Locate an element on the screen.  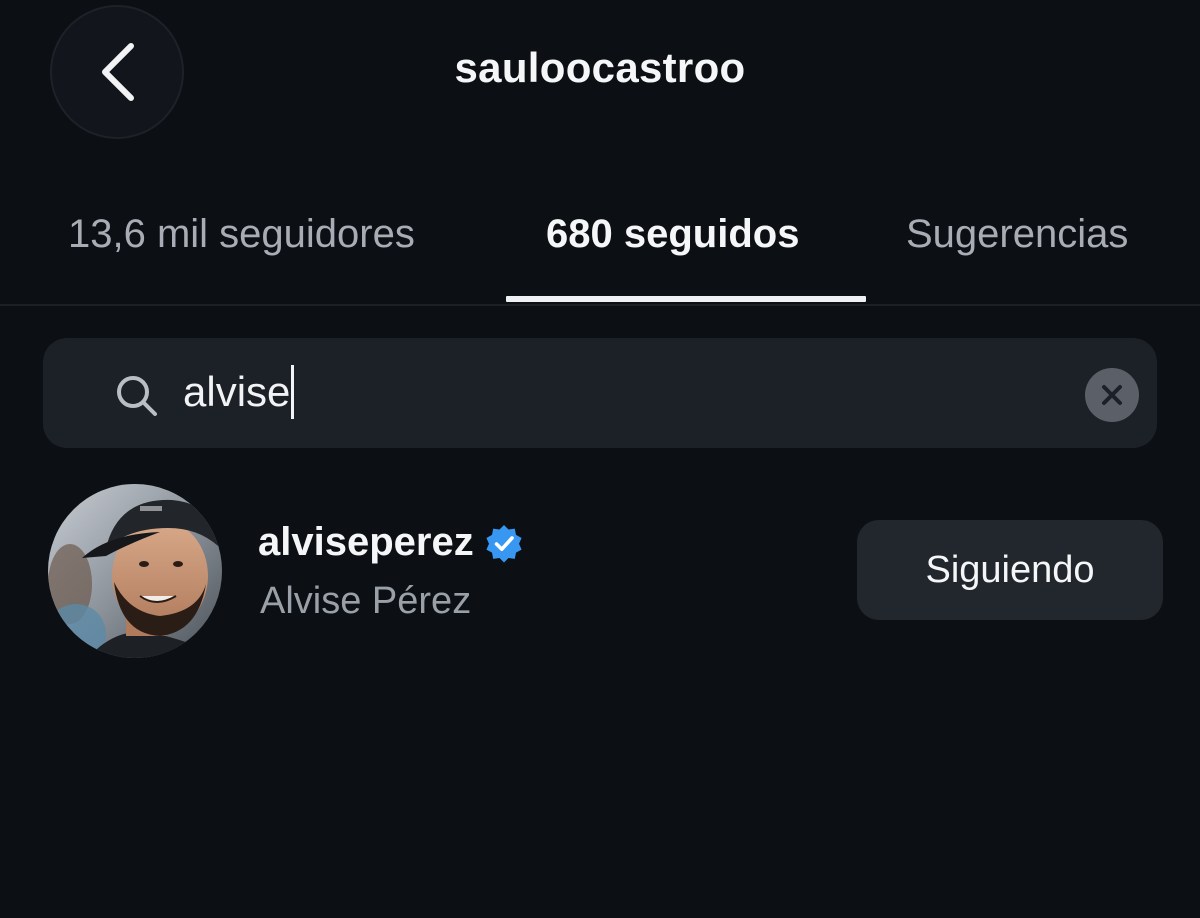
search-input: alvise is located at coordinates (613, 392).